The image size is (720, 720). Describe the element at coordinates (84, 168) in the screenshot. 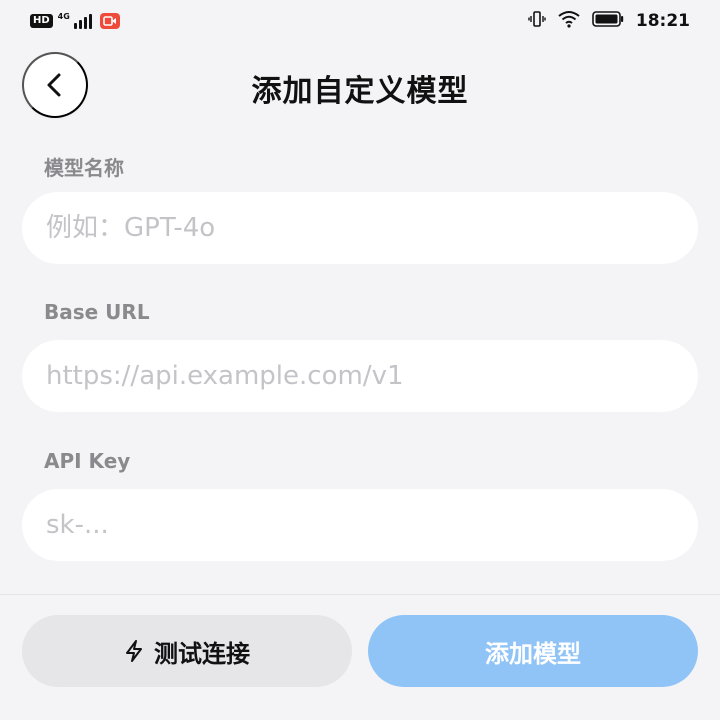

I see `model-name-label: 模型名称` at that location.